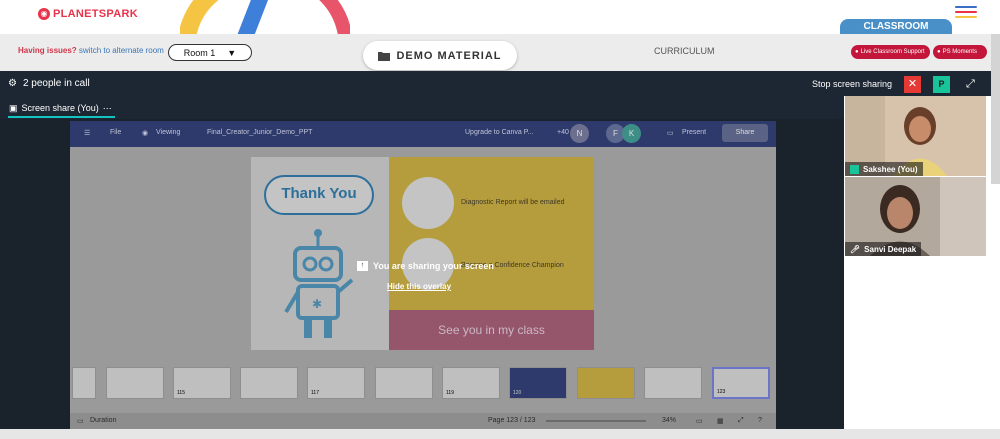  What do you see at coordinates (912, 84) in the screenshot?
I see `stop-share-close-button: ✕` at bounding box center [912, 84].